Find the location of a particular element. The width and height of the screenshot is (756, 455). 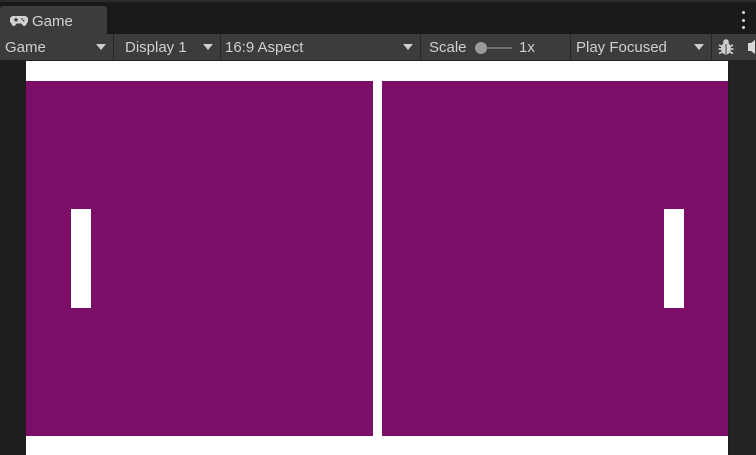

gamepad-icon is located at coordinates (19, 21).